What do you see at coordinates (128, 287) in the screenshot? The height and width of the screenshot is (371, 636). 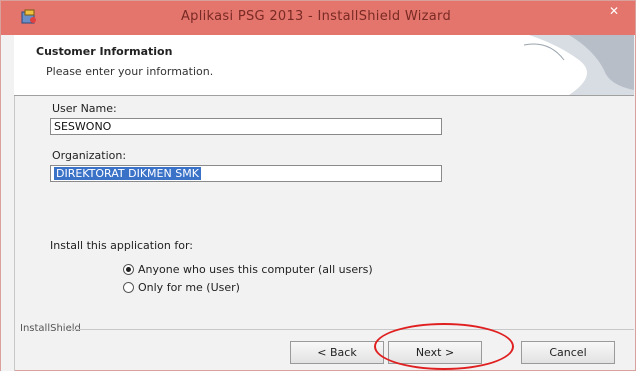 I see `radio-unselected-icon` at bounding box center [128, 287].